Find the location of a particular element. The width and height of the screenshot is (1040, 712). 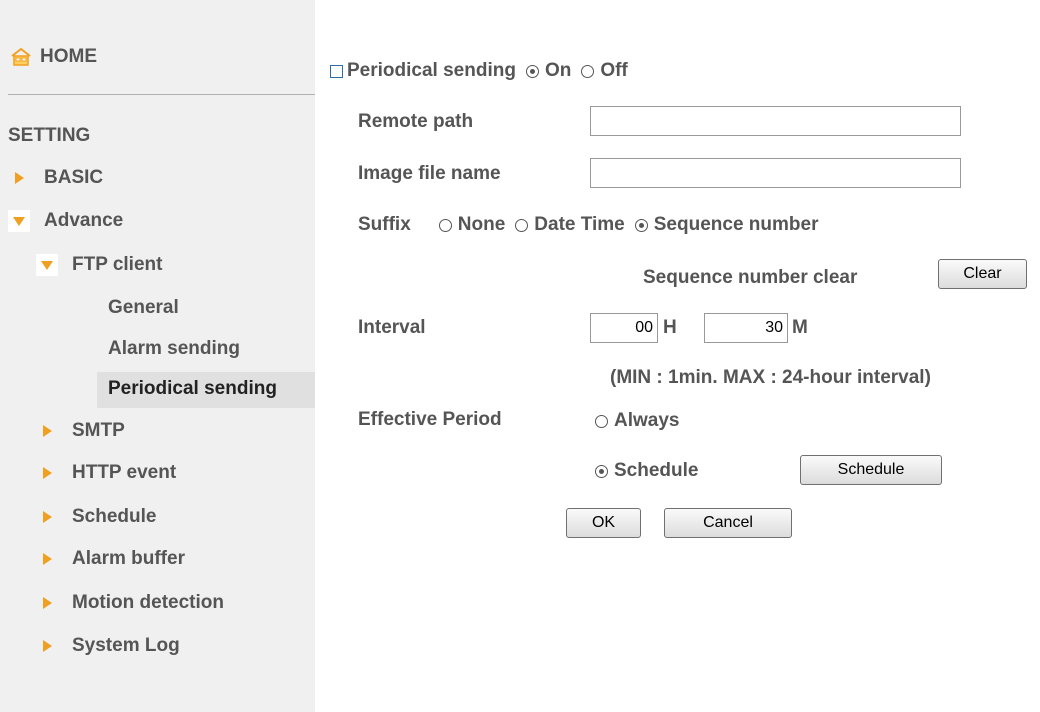

schedule-option: Schedule is located at coordinates (641, 471).